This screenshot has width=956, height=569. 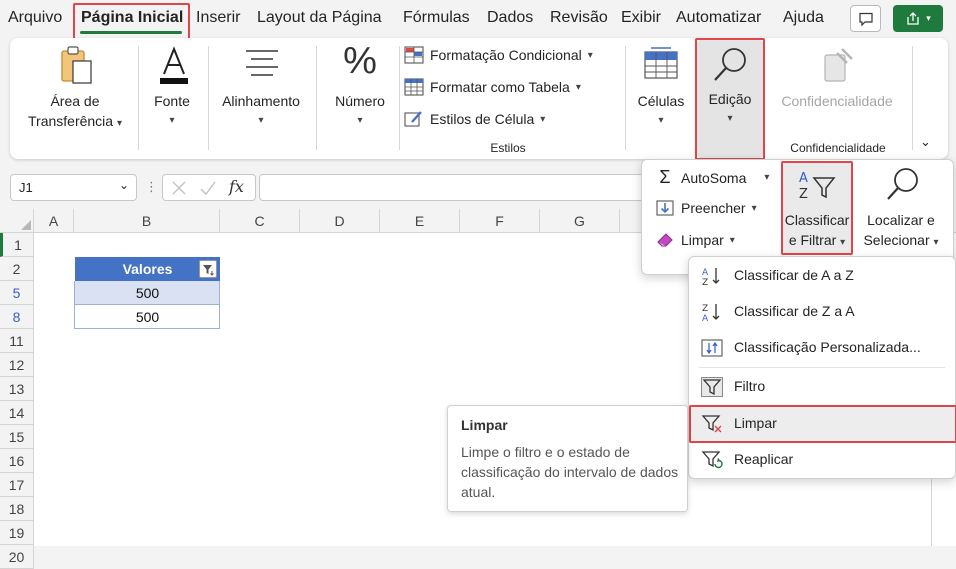 What do you see at coordinates (474, 119) in the screenshot?
I see `cell-styles-button: Estilos de Célula ▾` at bounding box center [474, 119].